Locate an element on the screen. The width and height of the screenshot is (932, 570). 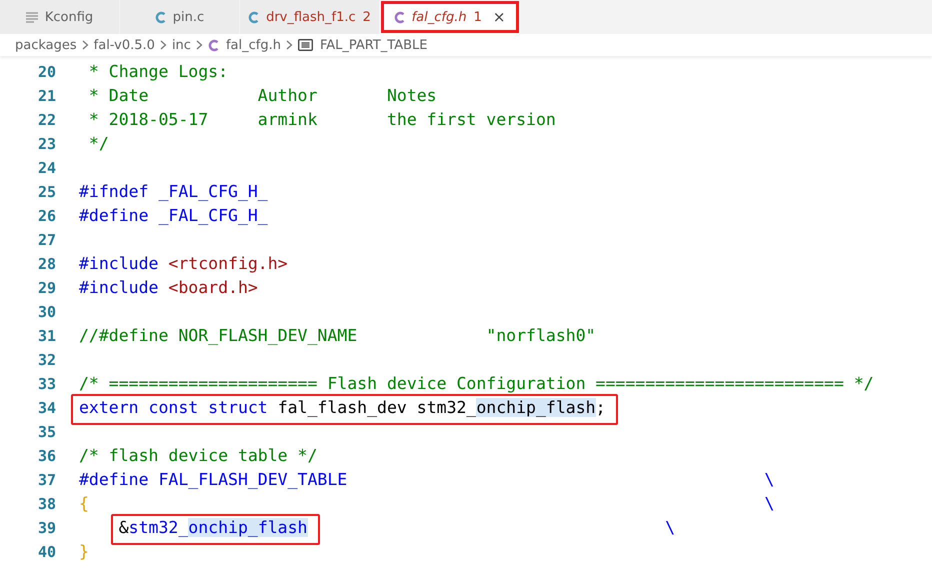
breadcrumb-item: packages is located at coordinates (46, 45).